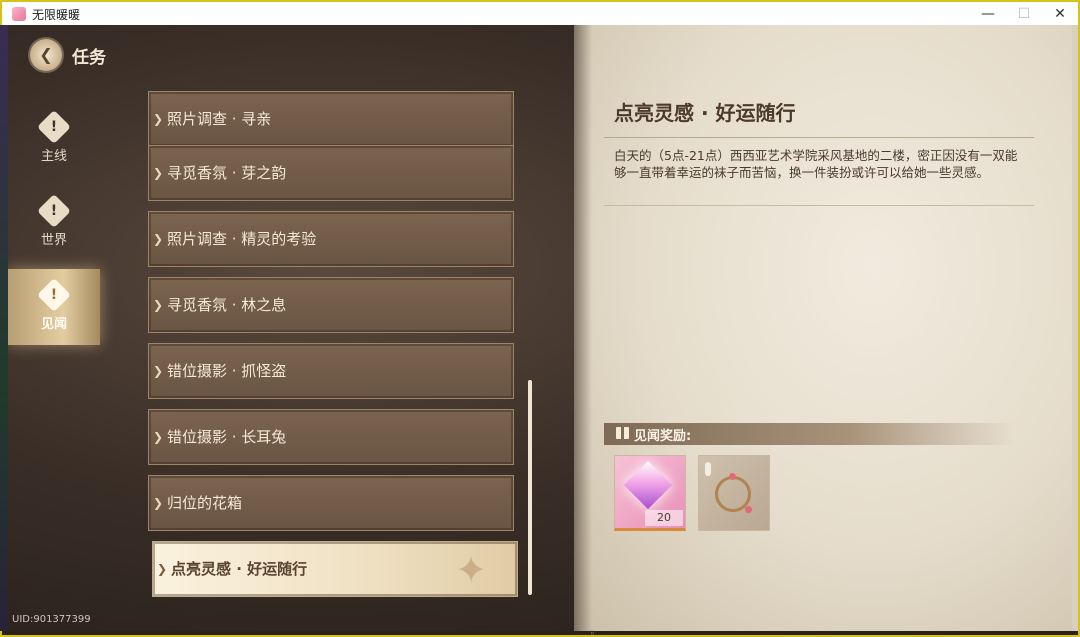 This screenshot has height=637, width=1080. What do you see at coordinates (331, 305) in the screenshot?
I see `quest-item: ❯ 寻觅香氛 · 林之息` at bounding box center [331, 305].